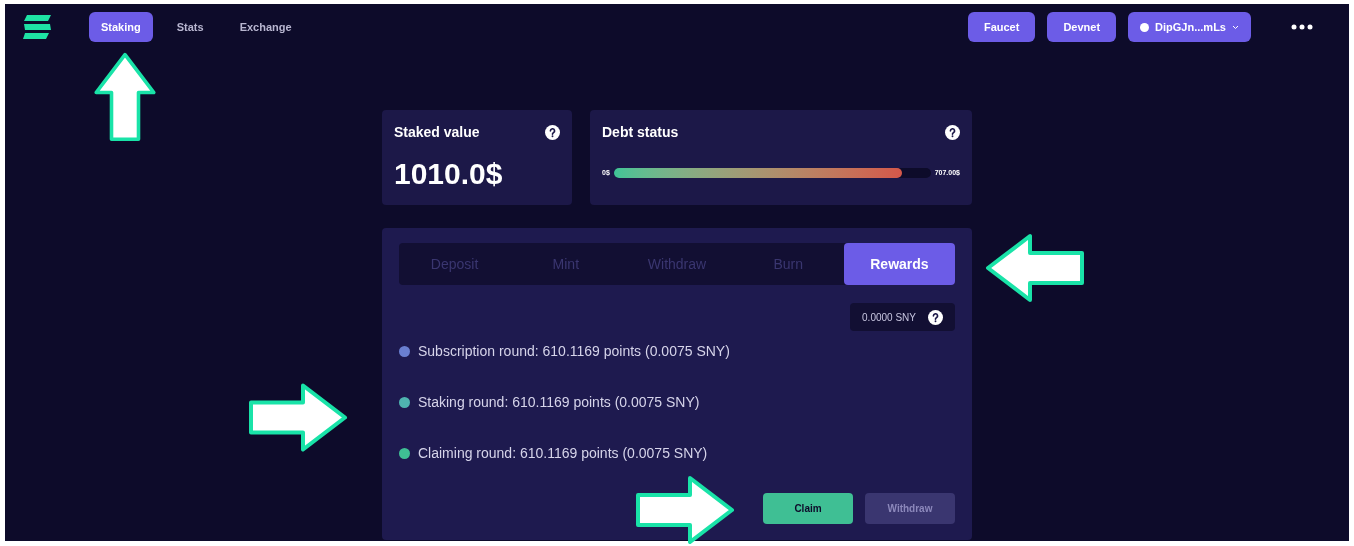 This screenshot has height=546, width=1354. Describe the element at coordinates (265, 27) in the screenshot. I see `nav-tab: Exchange` at that location.